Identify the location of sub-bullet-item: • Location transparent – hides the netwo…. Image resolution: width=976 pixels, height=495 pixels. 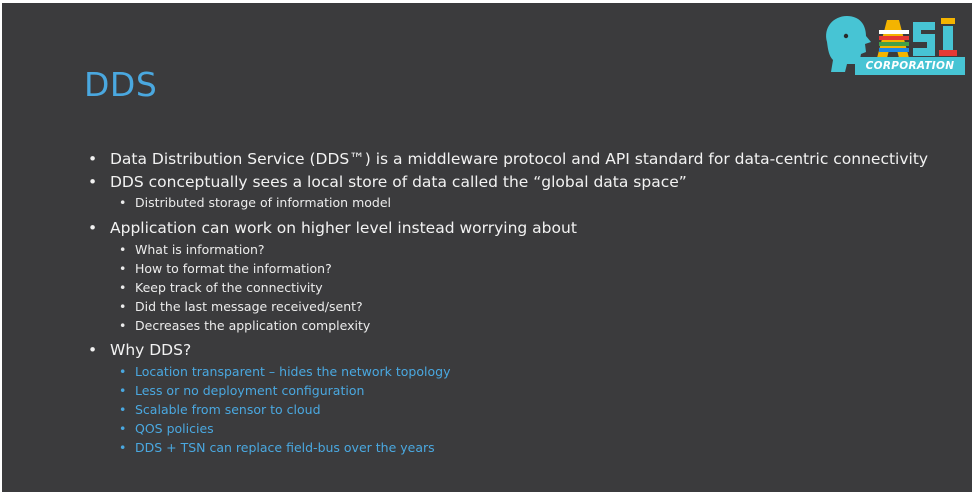
(533, 371).